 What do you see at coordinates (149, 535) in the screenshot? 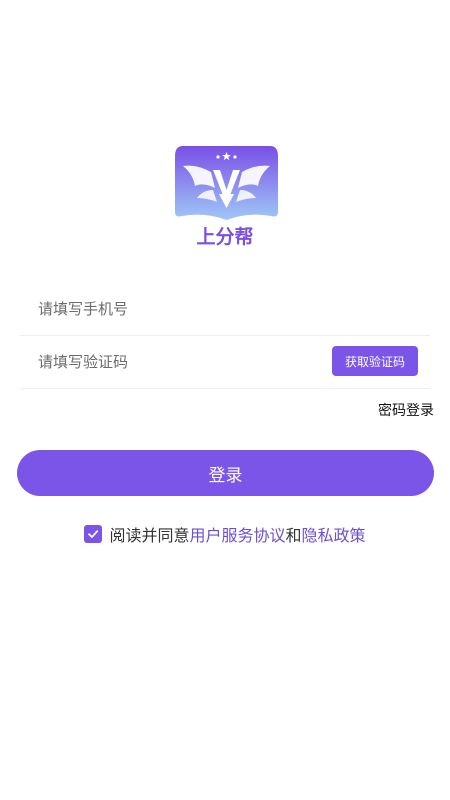
I see `agreement-prefix: 阅读并同意` at bounding box center [149, 535].